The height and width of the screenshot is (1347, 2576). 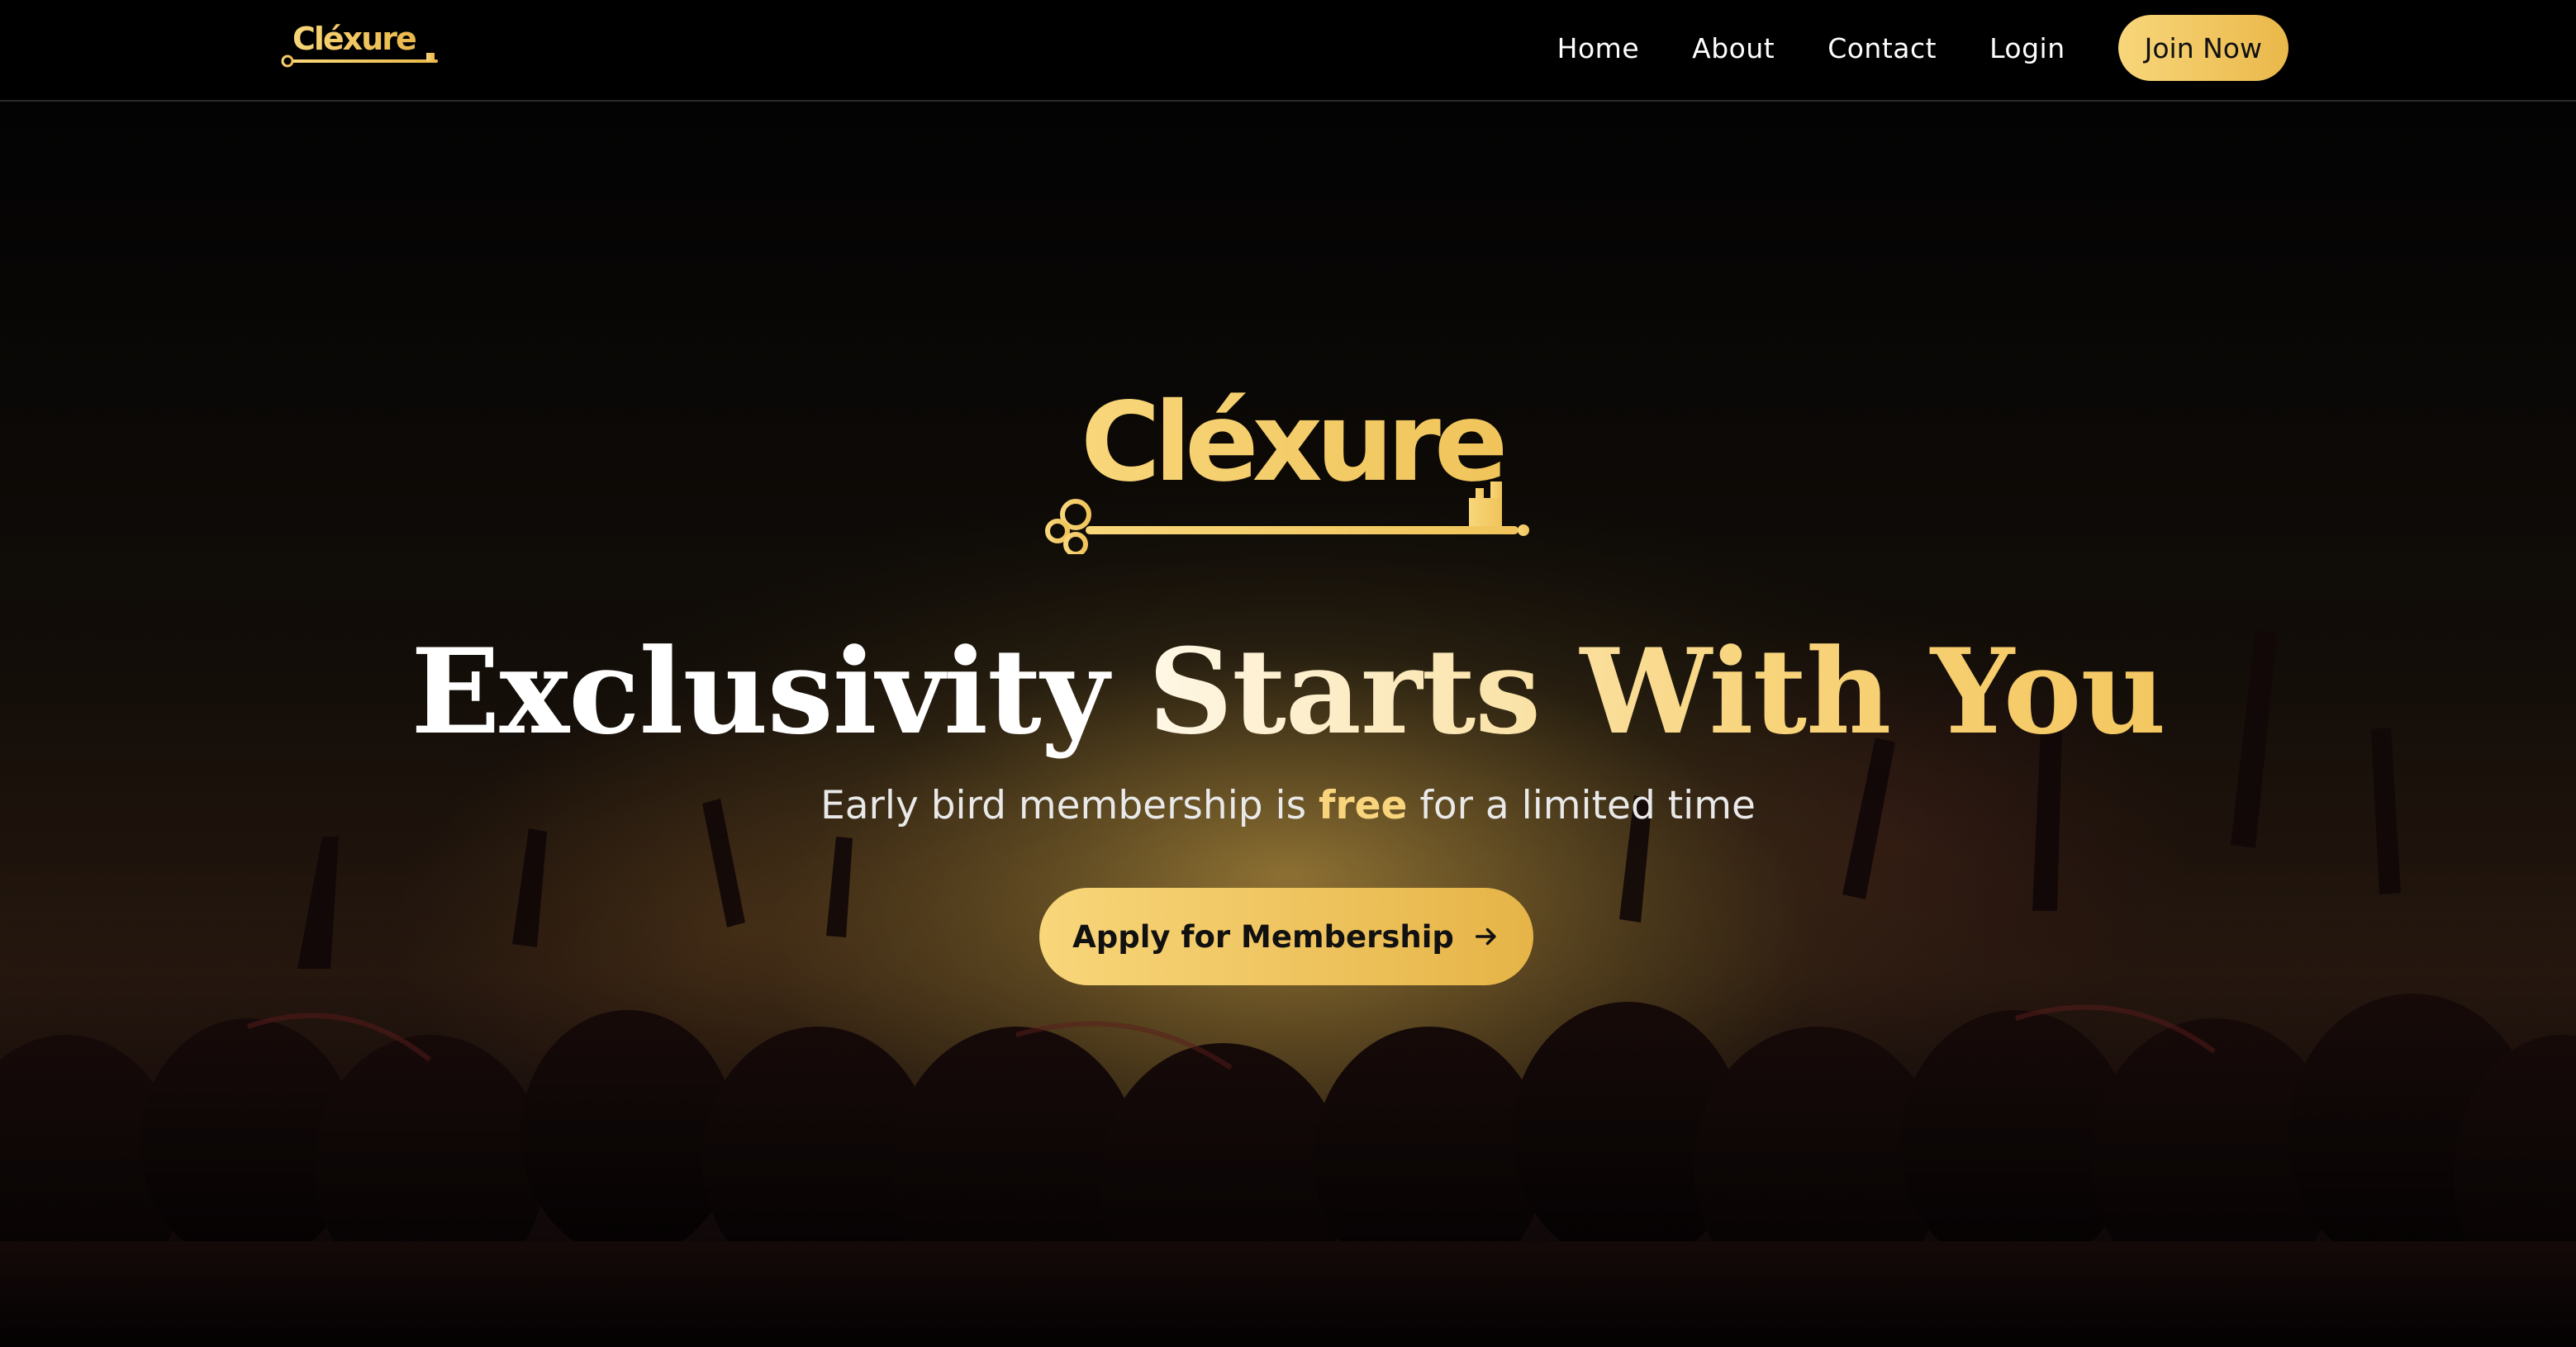 I want to click on key-logo-icon: Cléxure, so click(x=359, y=45).